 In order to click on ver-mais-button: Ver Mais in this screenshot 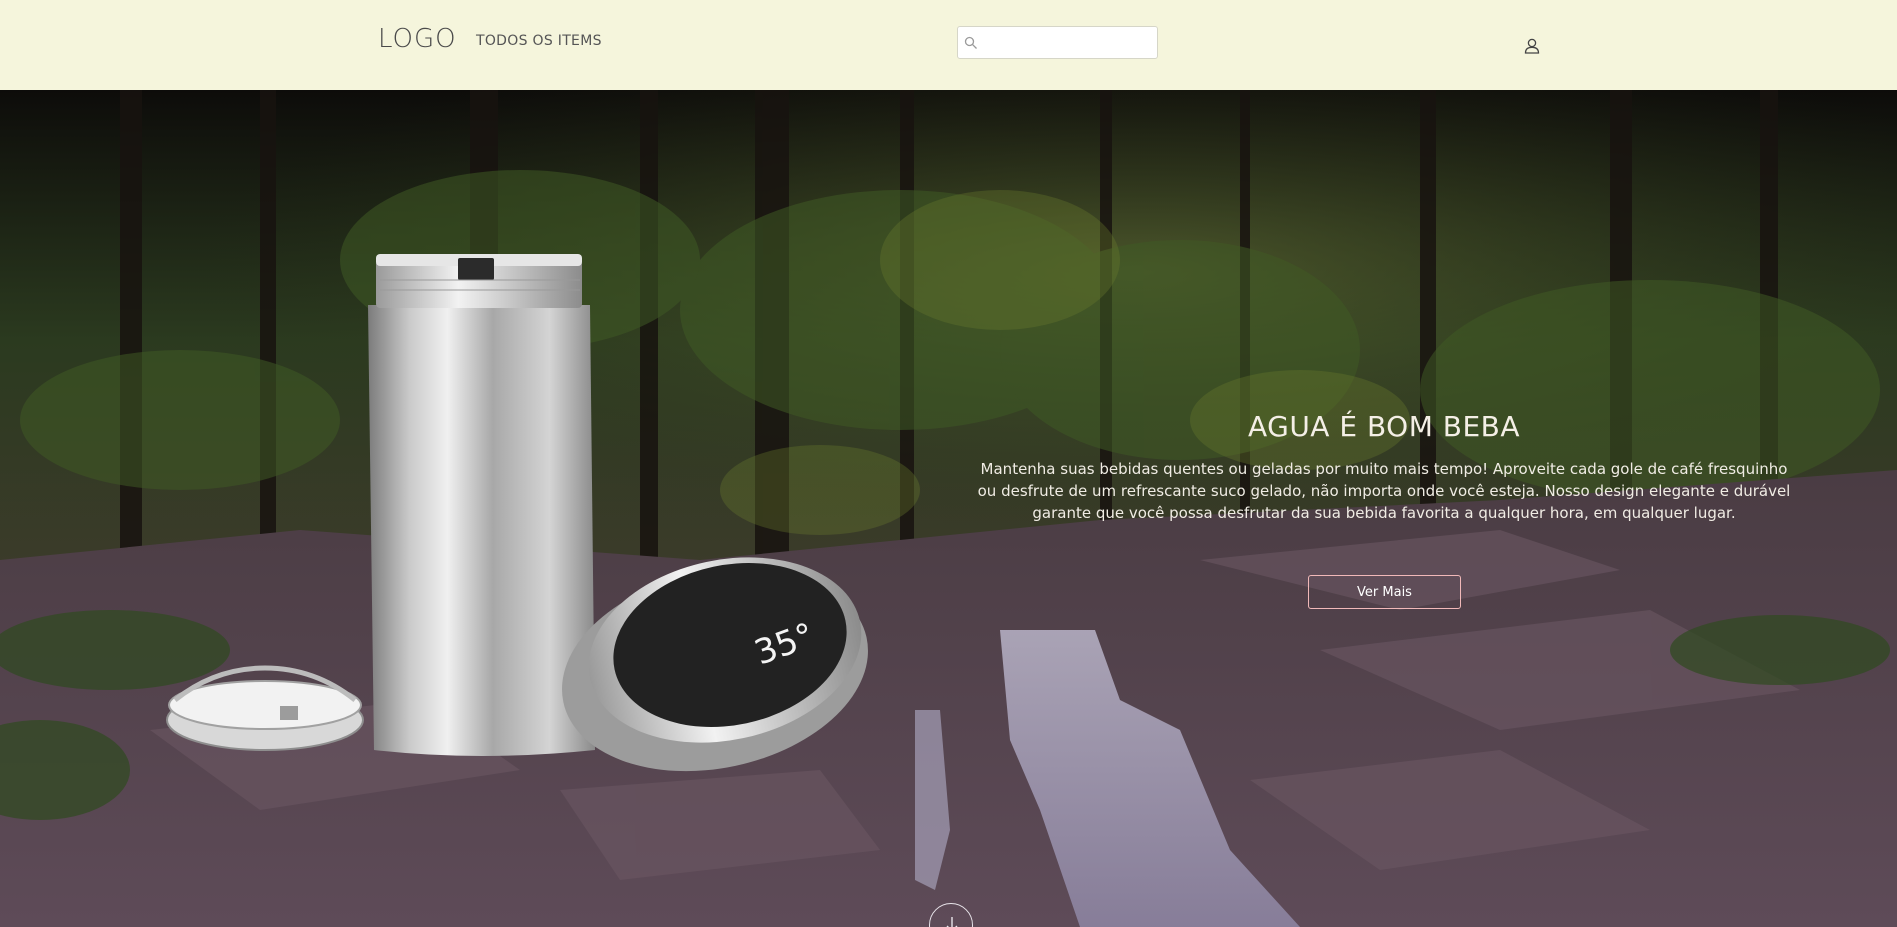, I will do `click(1384, 592)`.